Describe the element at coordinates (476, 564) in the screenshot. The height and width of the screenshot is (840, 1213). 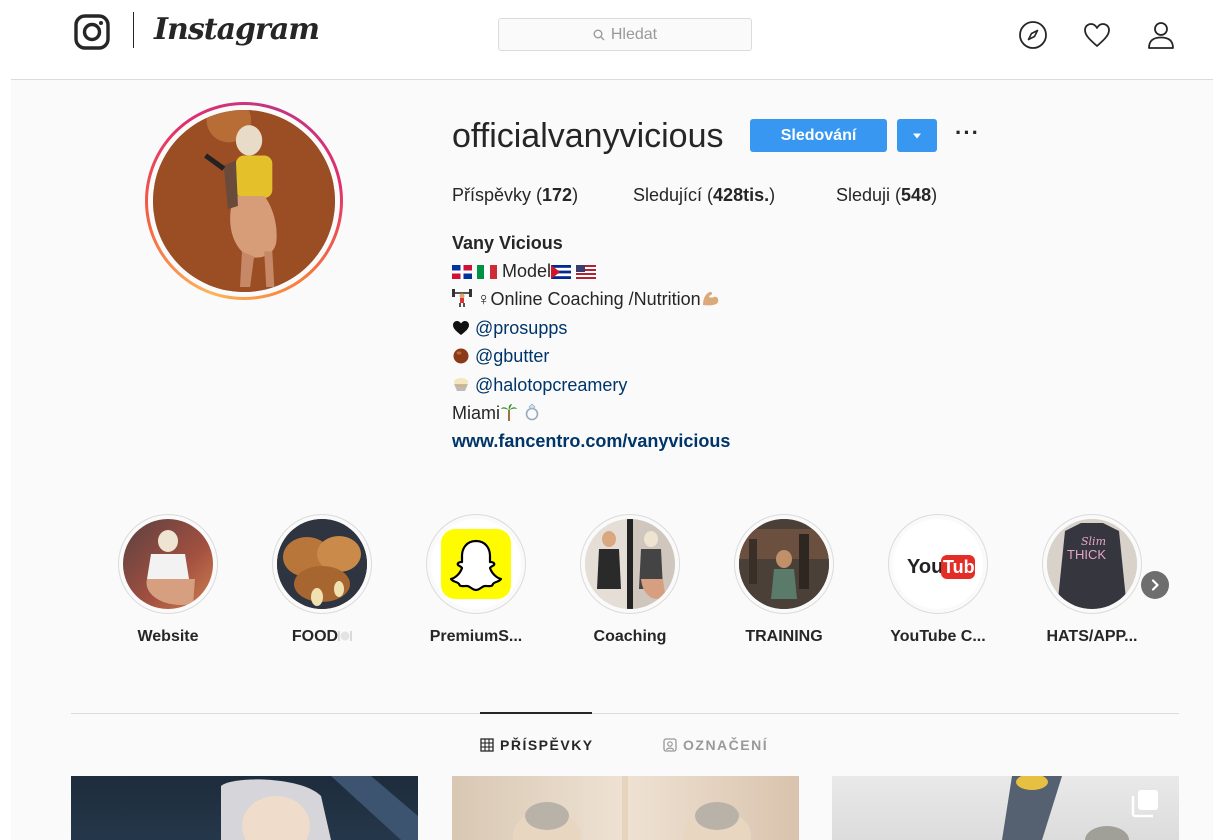
I see `highlight-snapchat-cover` at that location.